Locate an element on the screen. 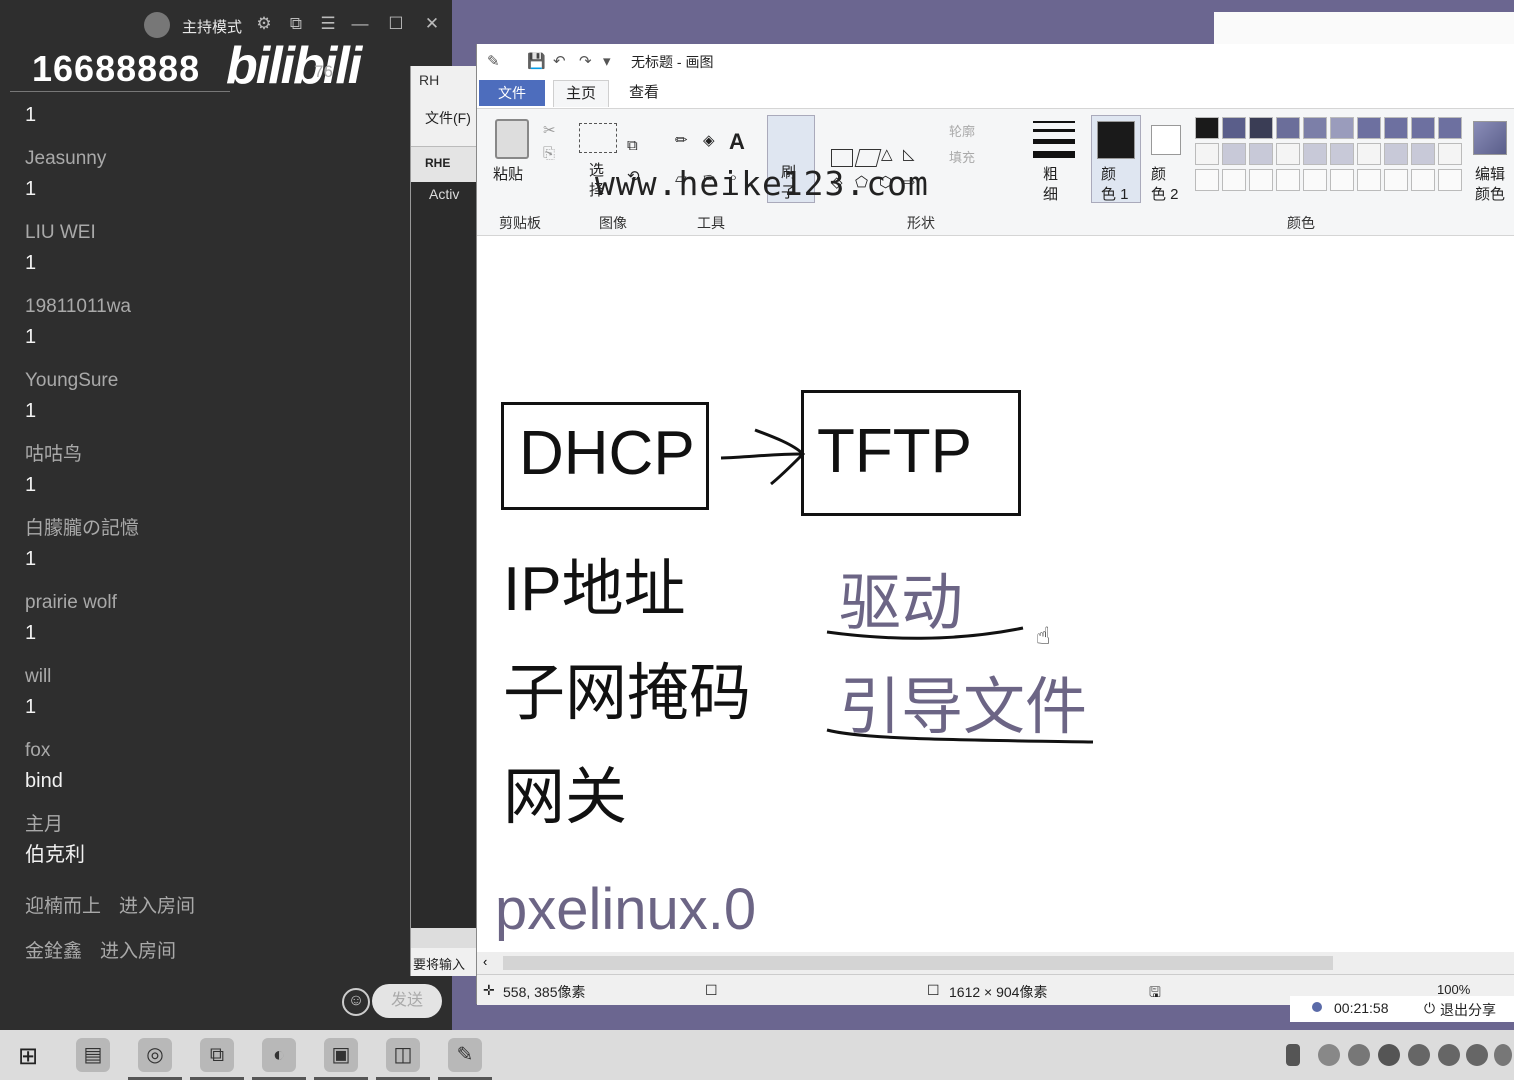 This screenshot has width=1514, height=1080. color1-swatch is located at coordinates (1116, 140).